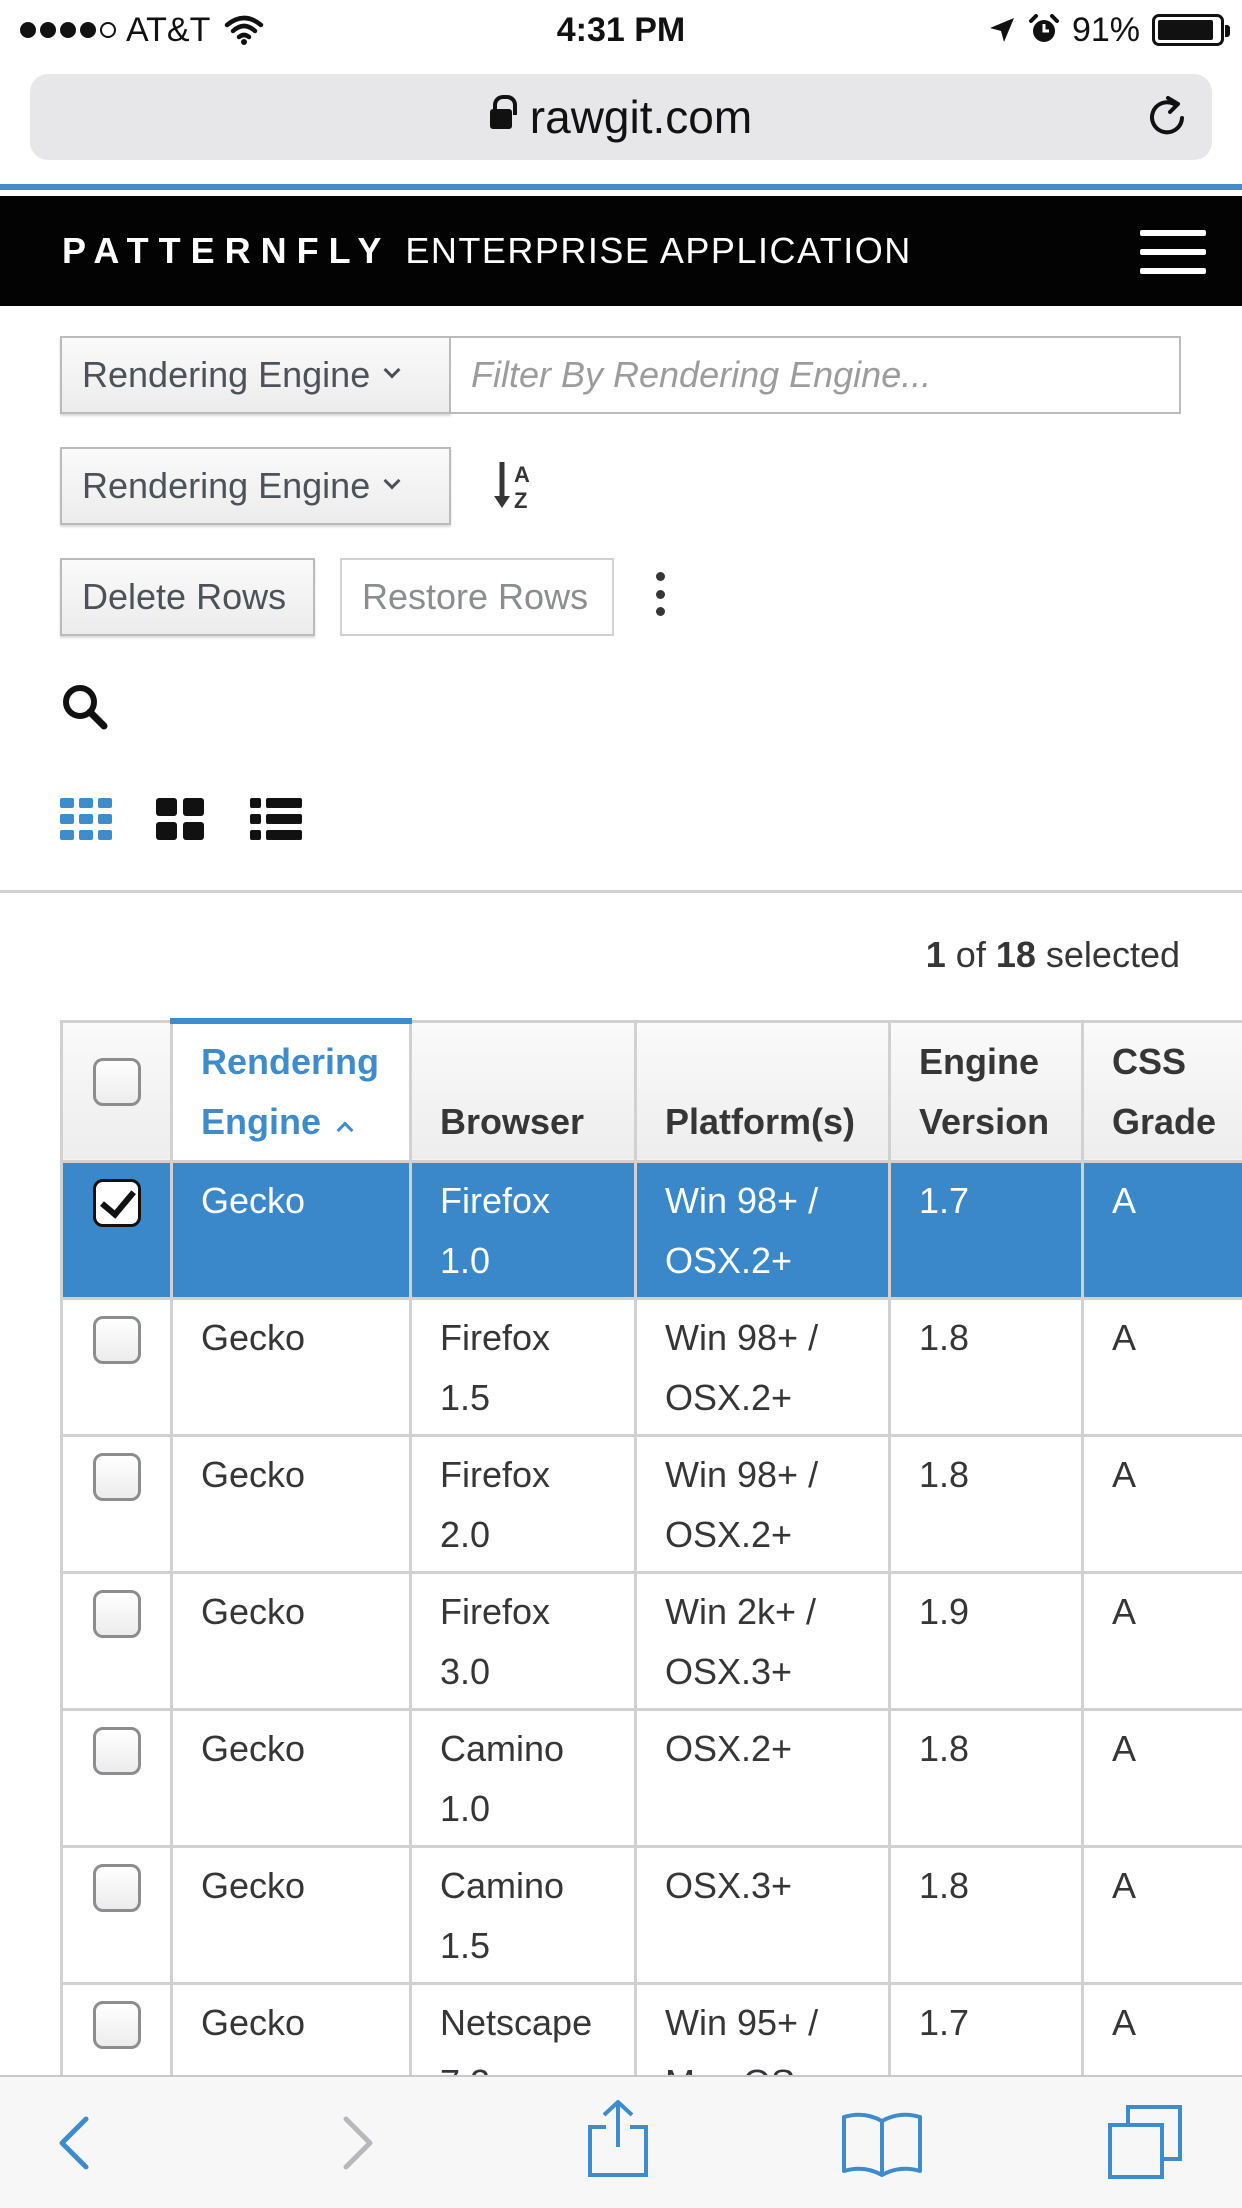 The image size is (1242, 2208). Describe the element at coordinates (226, 251) in the screenshot. I see `brand-name: PATTERNFLY` at that location.